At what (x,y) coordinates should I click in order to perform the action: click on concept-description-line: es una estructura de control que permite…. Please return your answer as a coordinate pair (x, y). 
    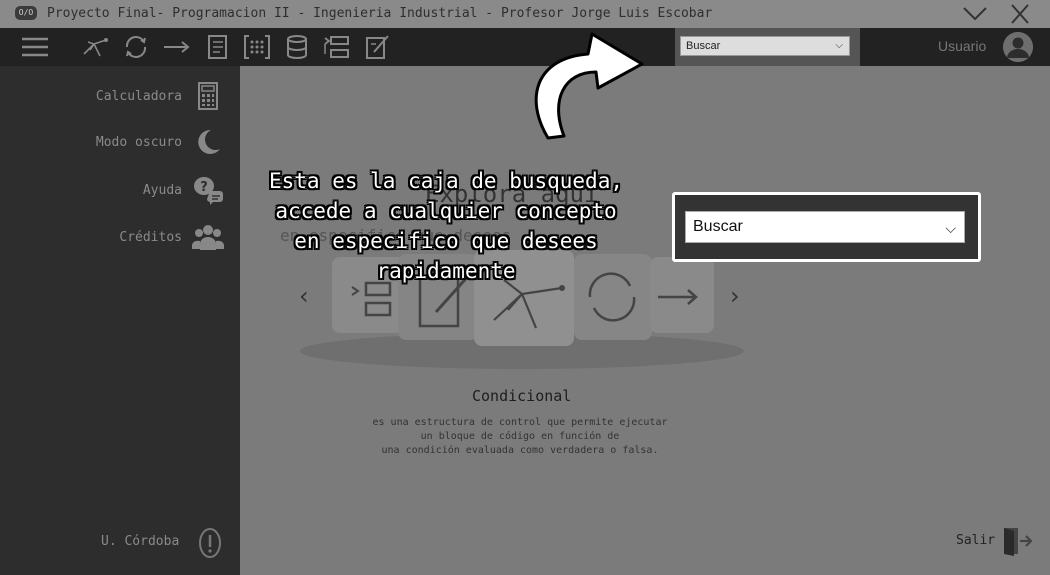
    Looking at the image, I should click on (520, 422).